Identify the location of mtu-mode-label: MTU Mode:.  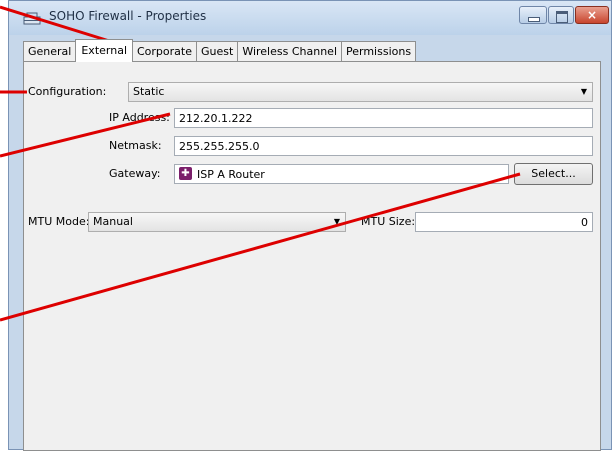
(59, 221).